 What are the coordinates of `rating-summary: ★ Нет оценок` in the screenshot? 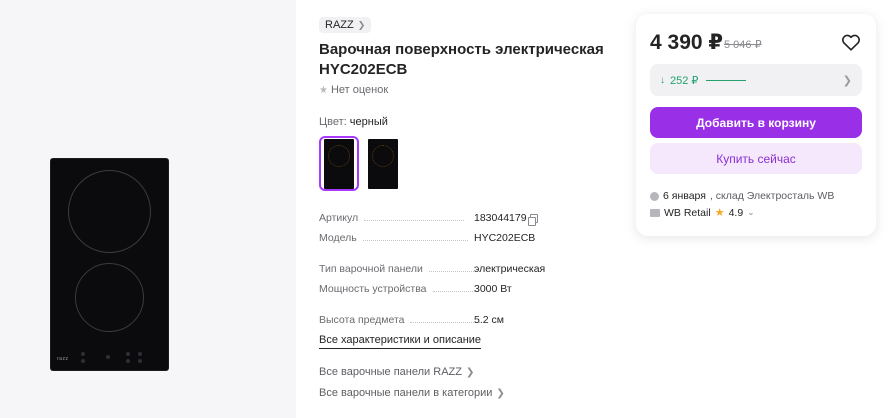 It's located at (353, 90).